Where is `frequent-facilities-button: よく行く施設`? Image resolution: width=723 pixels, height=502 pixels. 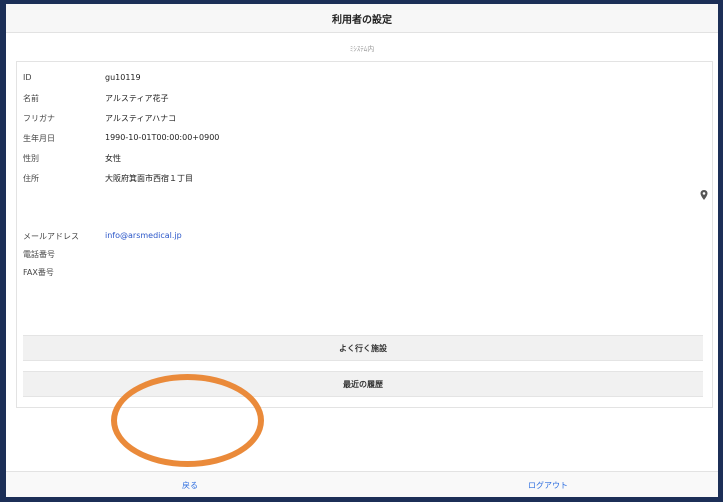 frequent-facilities-button: よく行く施設 is located at coordinates (363, 348).